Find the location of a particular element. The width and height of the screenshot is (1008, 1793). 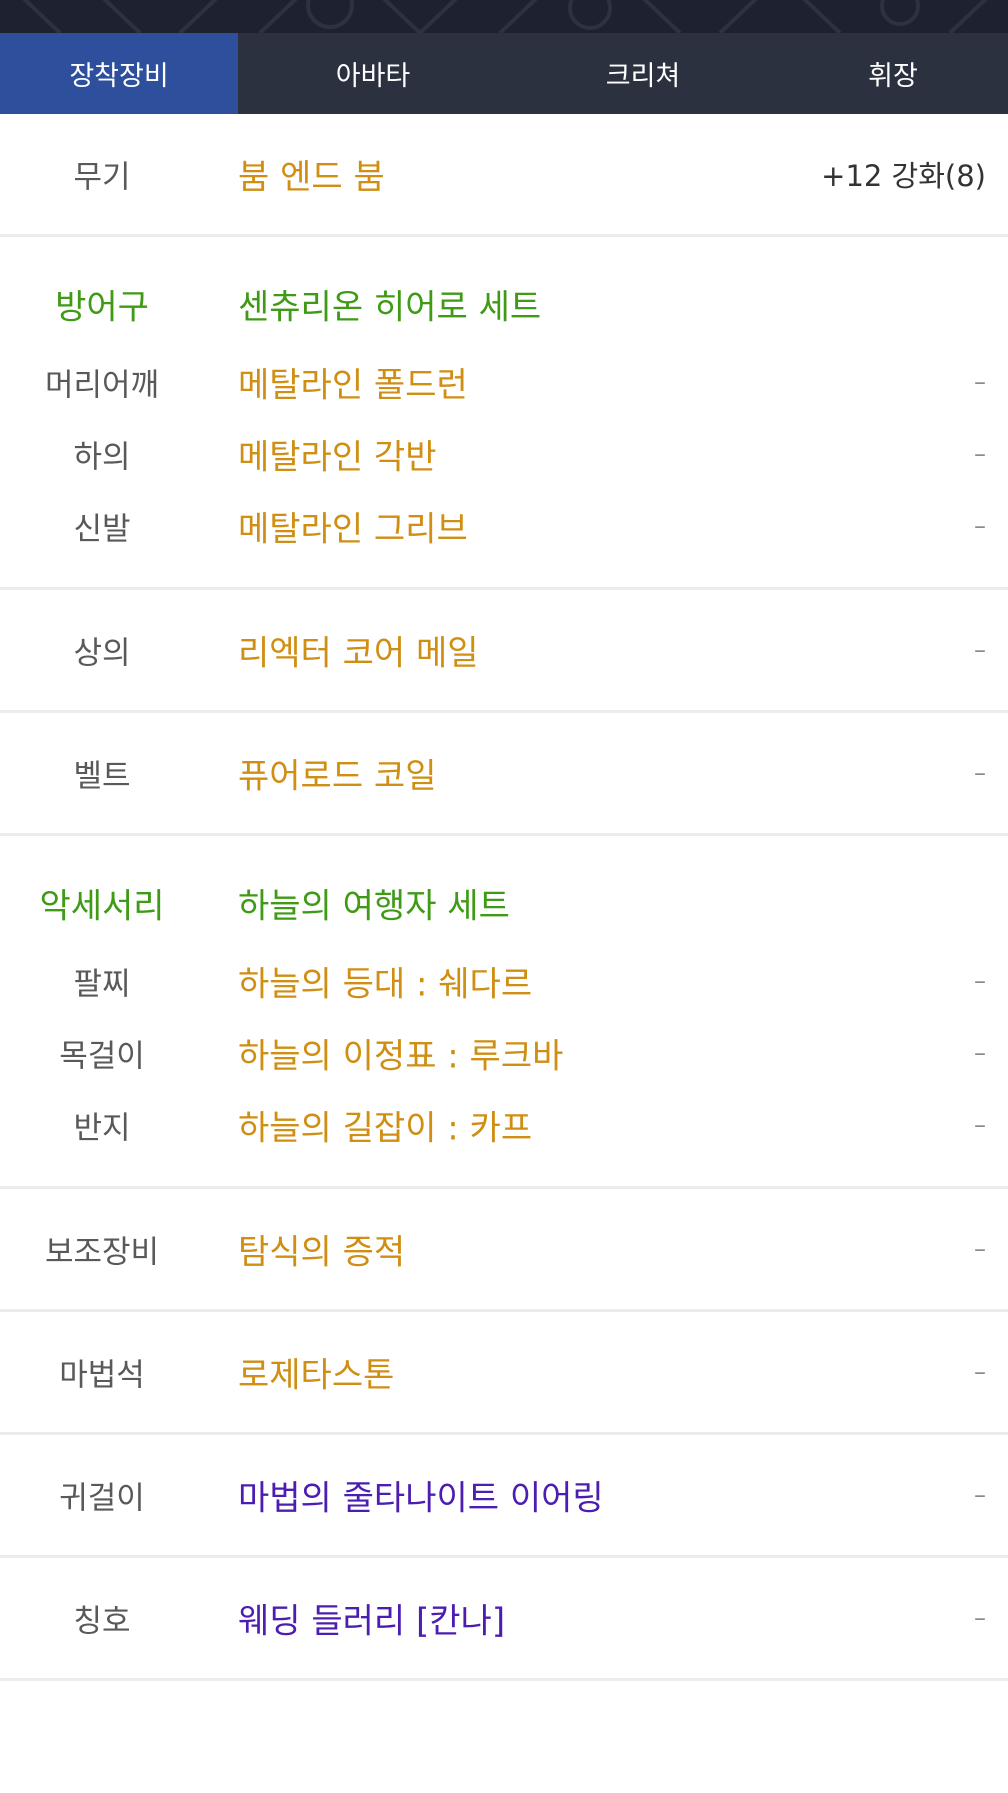

item-name: 리엑터 코어 메일 is located at coordinates (358, 653).